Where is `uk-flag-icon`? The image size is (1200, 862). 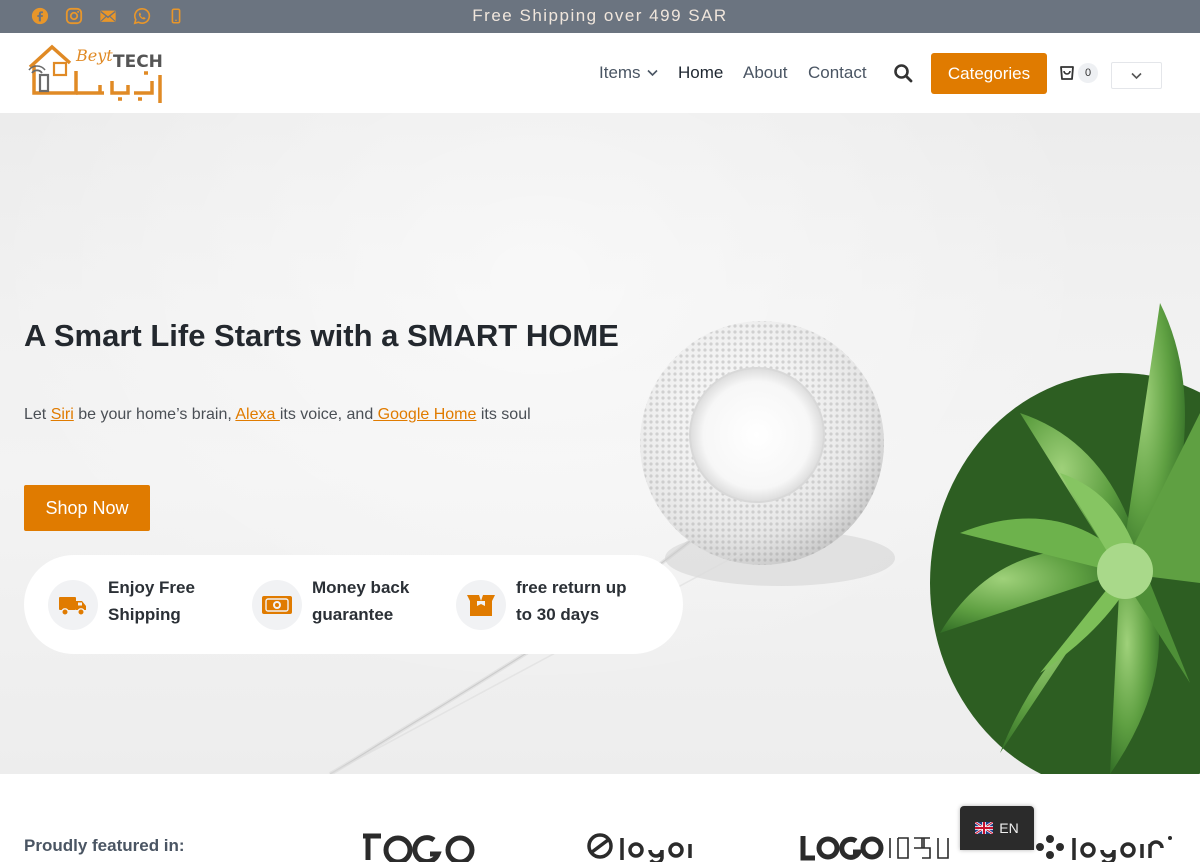 uk-flag-icon is located at coordinates (984, 828).